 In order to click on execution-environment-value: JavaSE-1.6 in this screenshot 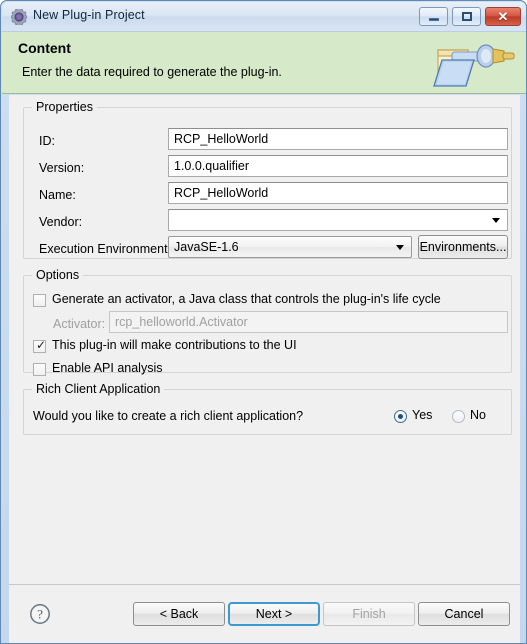, I will do `click(206, 247)`.